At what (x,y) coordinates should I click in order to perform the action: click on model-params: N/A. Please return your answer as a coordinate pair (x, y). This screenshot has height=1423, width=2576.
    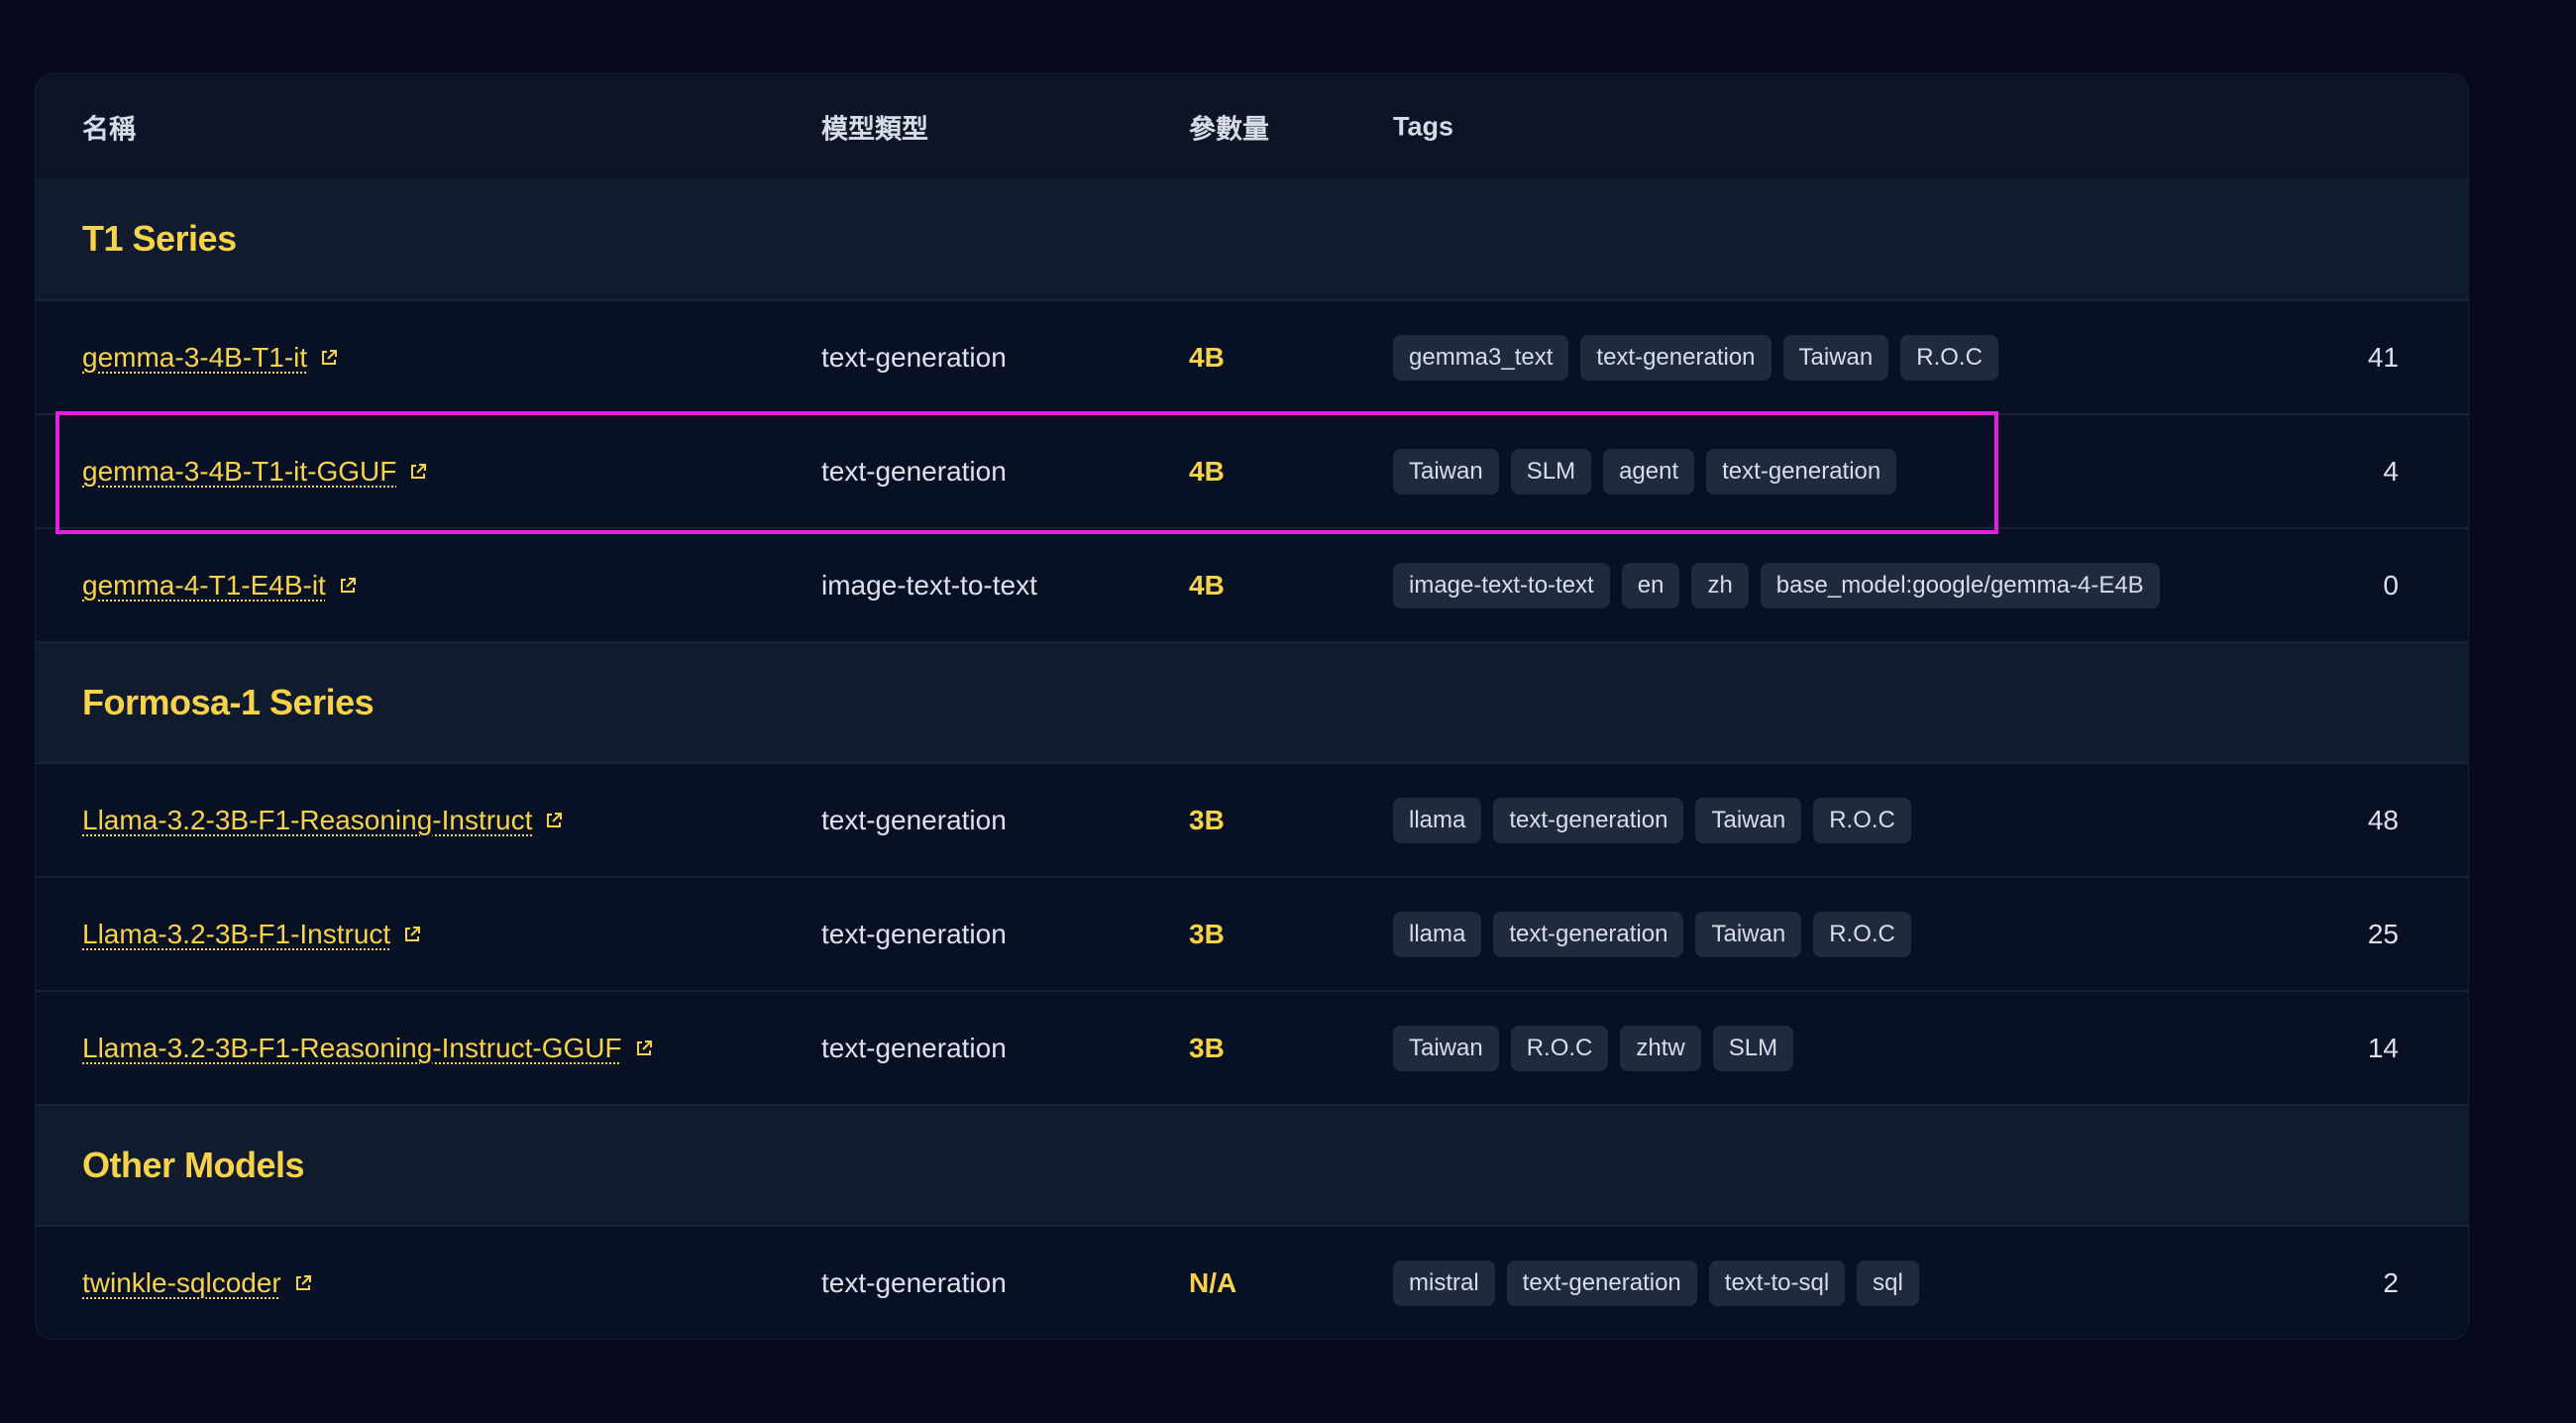
    Looking at the image, I should click on (1213, 1282).